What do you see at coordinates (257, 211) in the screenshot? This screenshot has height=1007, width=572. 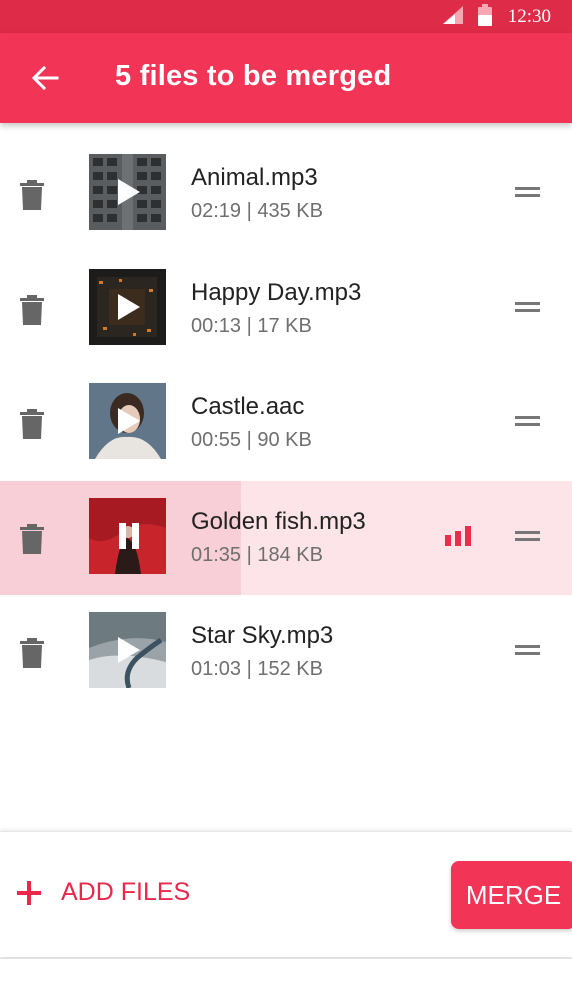 I see `track-meta: 02:19 | 435 KB` at bounding box center [257, 211].